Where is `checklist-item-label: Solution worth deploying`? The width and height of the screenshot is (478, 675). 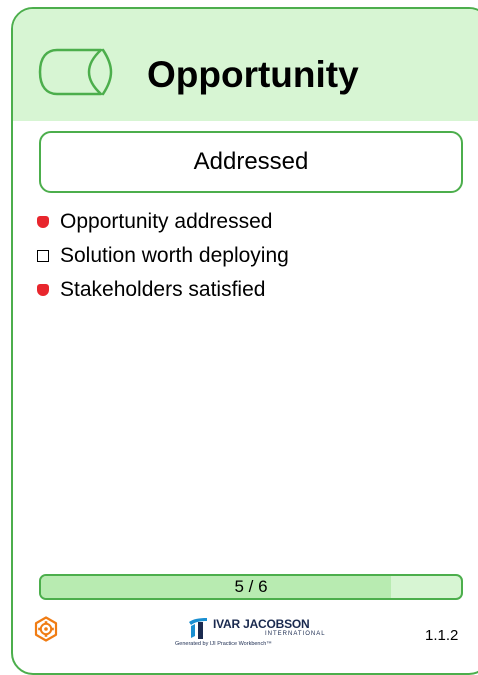 checklist-item-label: Solution worth deploying is located at coordinates (174, 255).